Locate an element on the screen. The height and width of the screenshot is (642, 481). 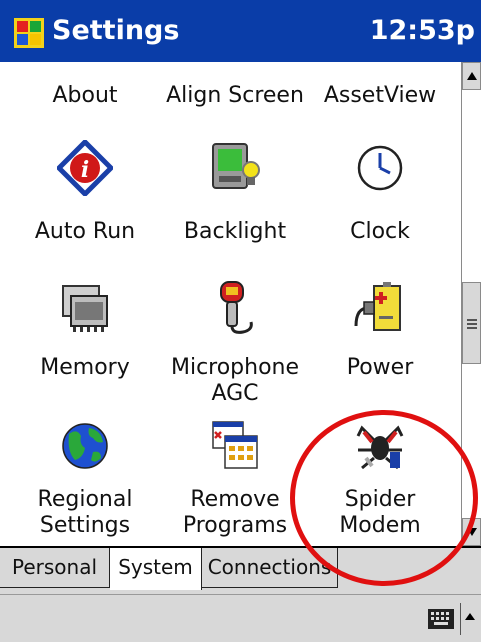
settings-item-align-screen: Align Screen is located at coordinates (235, 92).